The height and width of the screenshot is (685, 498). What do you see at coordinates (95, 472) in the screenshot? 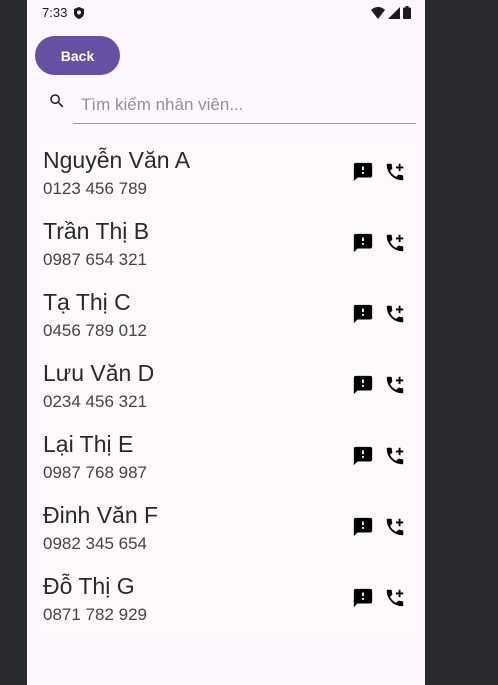
I see `contact-phone: 0987 768 987` at bounding box center [95, 472].